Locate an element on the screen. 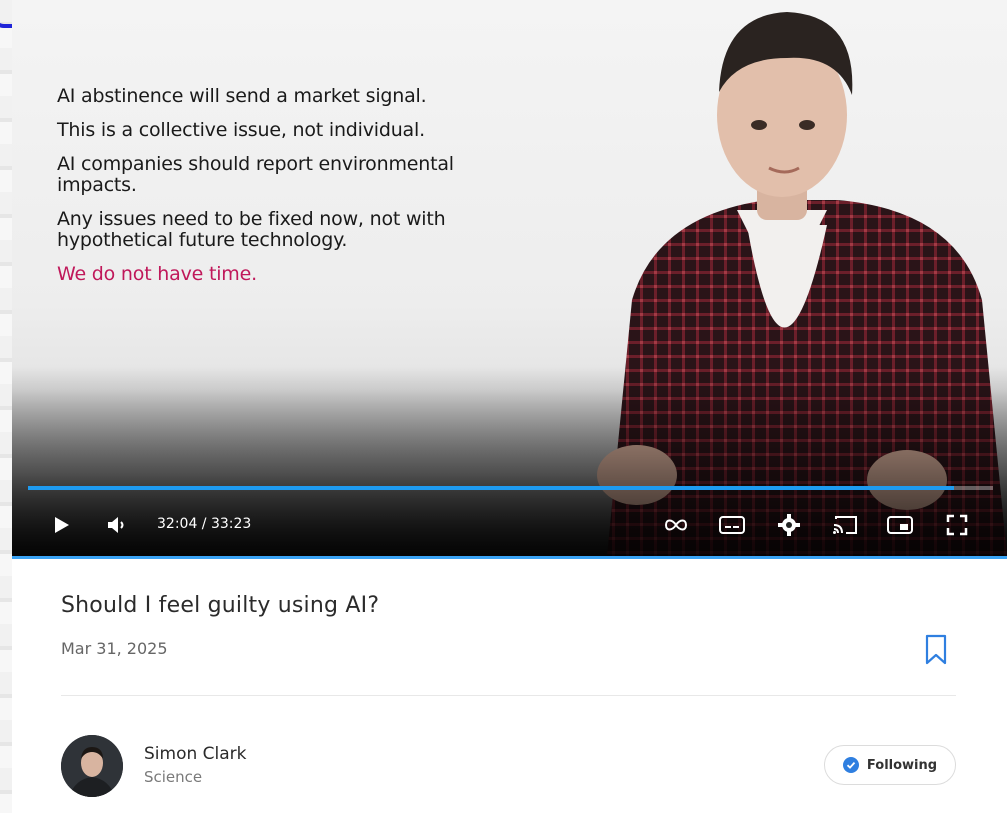 The image size is (1007, 813). author-category: Science is located at coordinates (173, 777).